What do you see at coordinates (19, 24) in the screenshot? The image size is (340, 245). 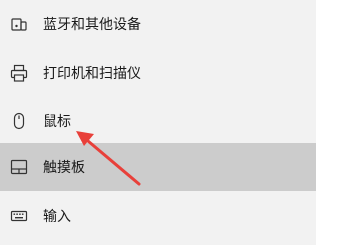 I see `bluetooth-devices-icon` at bounding box center [19, 24].